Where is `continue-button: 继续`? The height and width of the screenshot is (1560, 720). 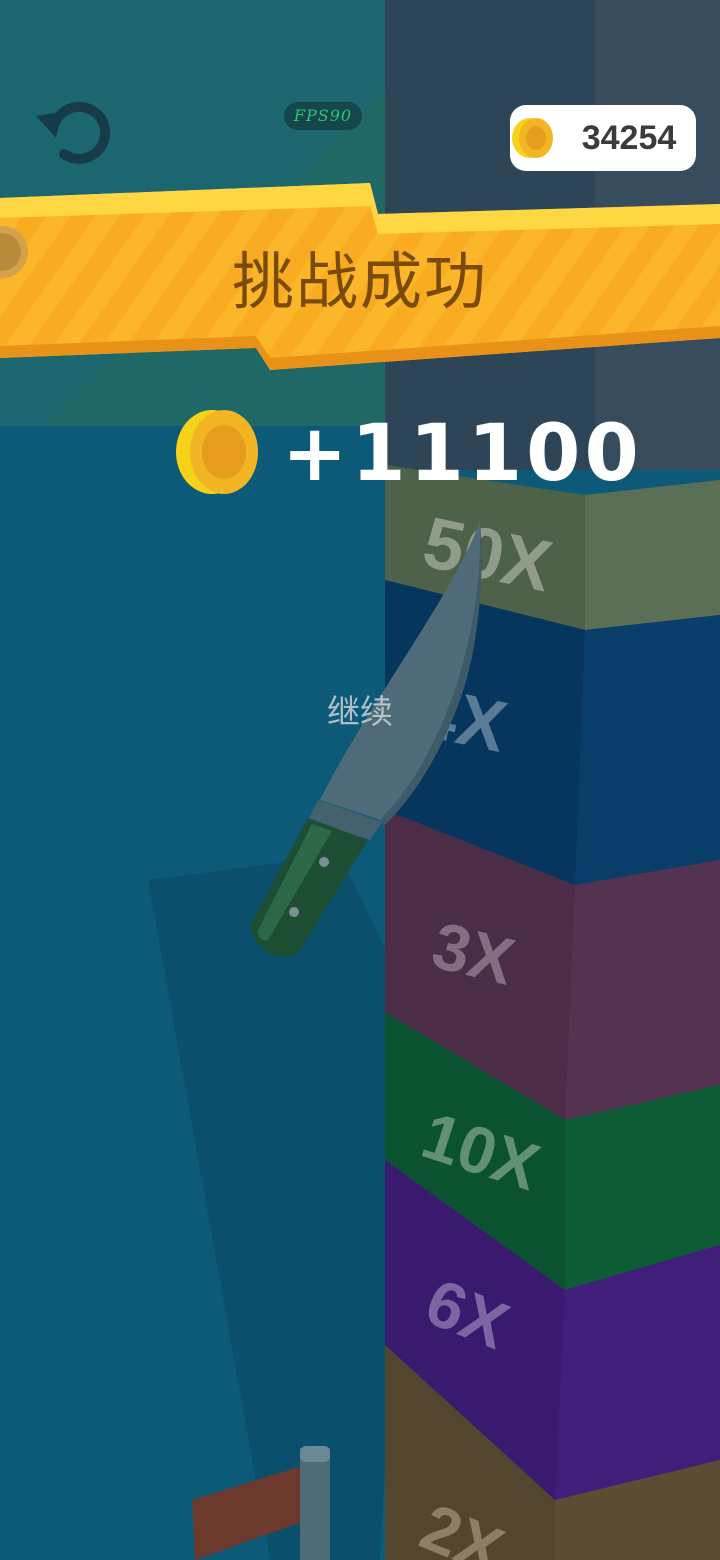
continue-button: 继续 is located at coordinates (360, 712).